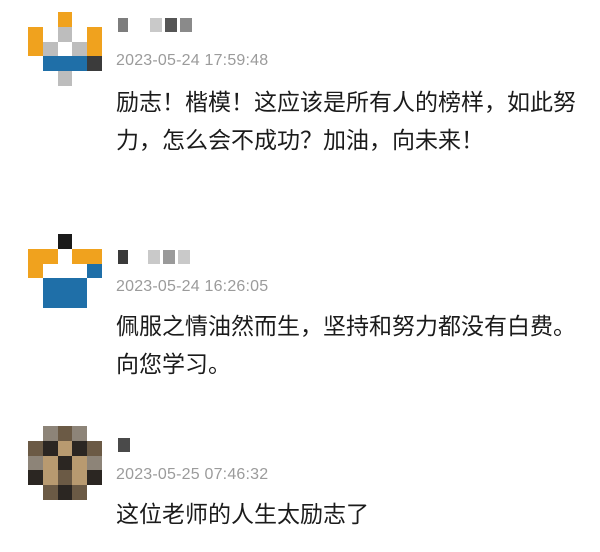 Image resolution: width=600 pixels, height=552 pixels. What do you see at coordinates (192, 474) in the screenshot?
I see `comment-timestamp: 2023-05-25 07:46:32` at bounding box center [192, 474].